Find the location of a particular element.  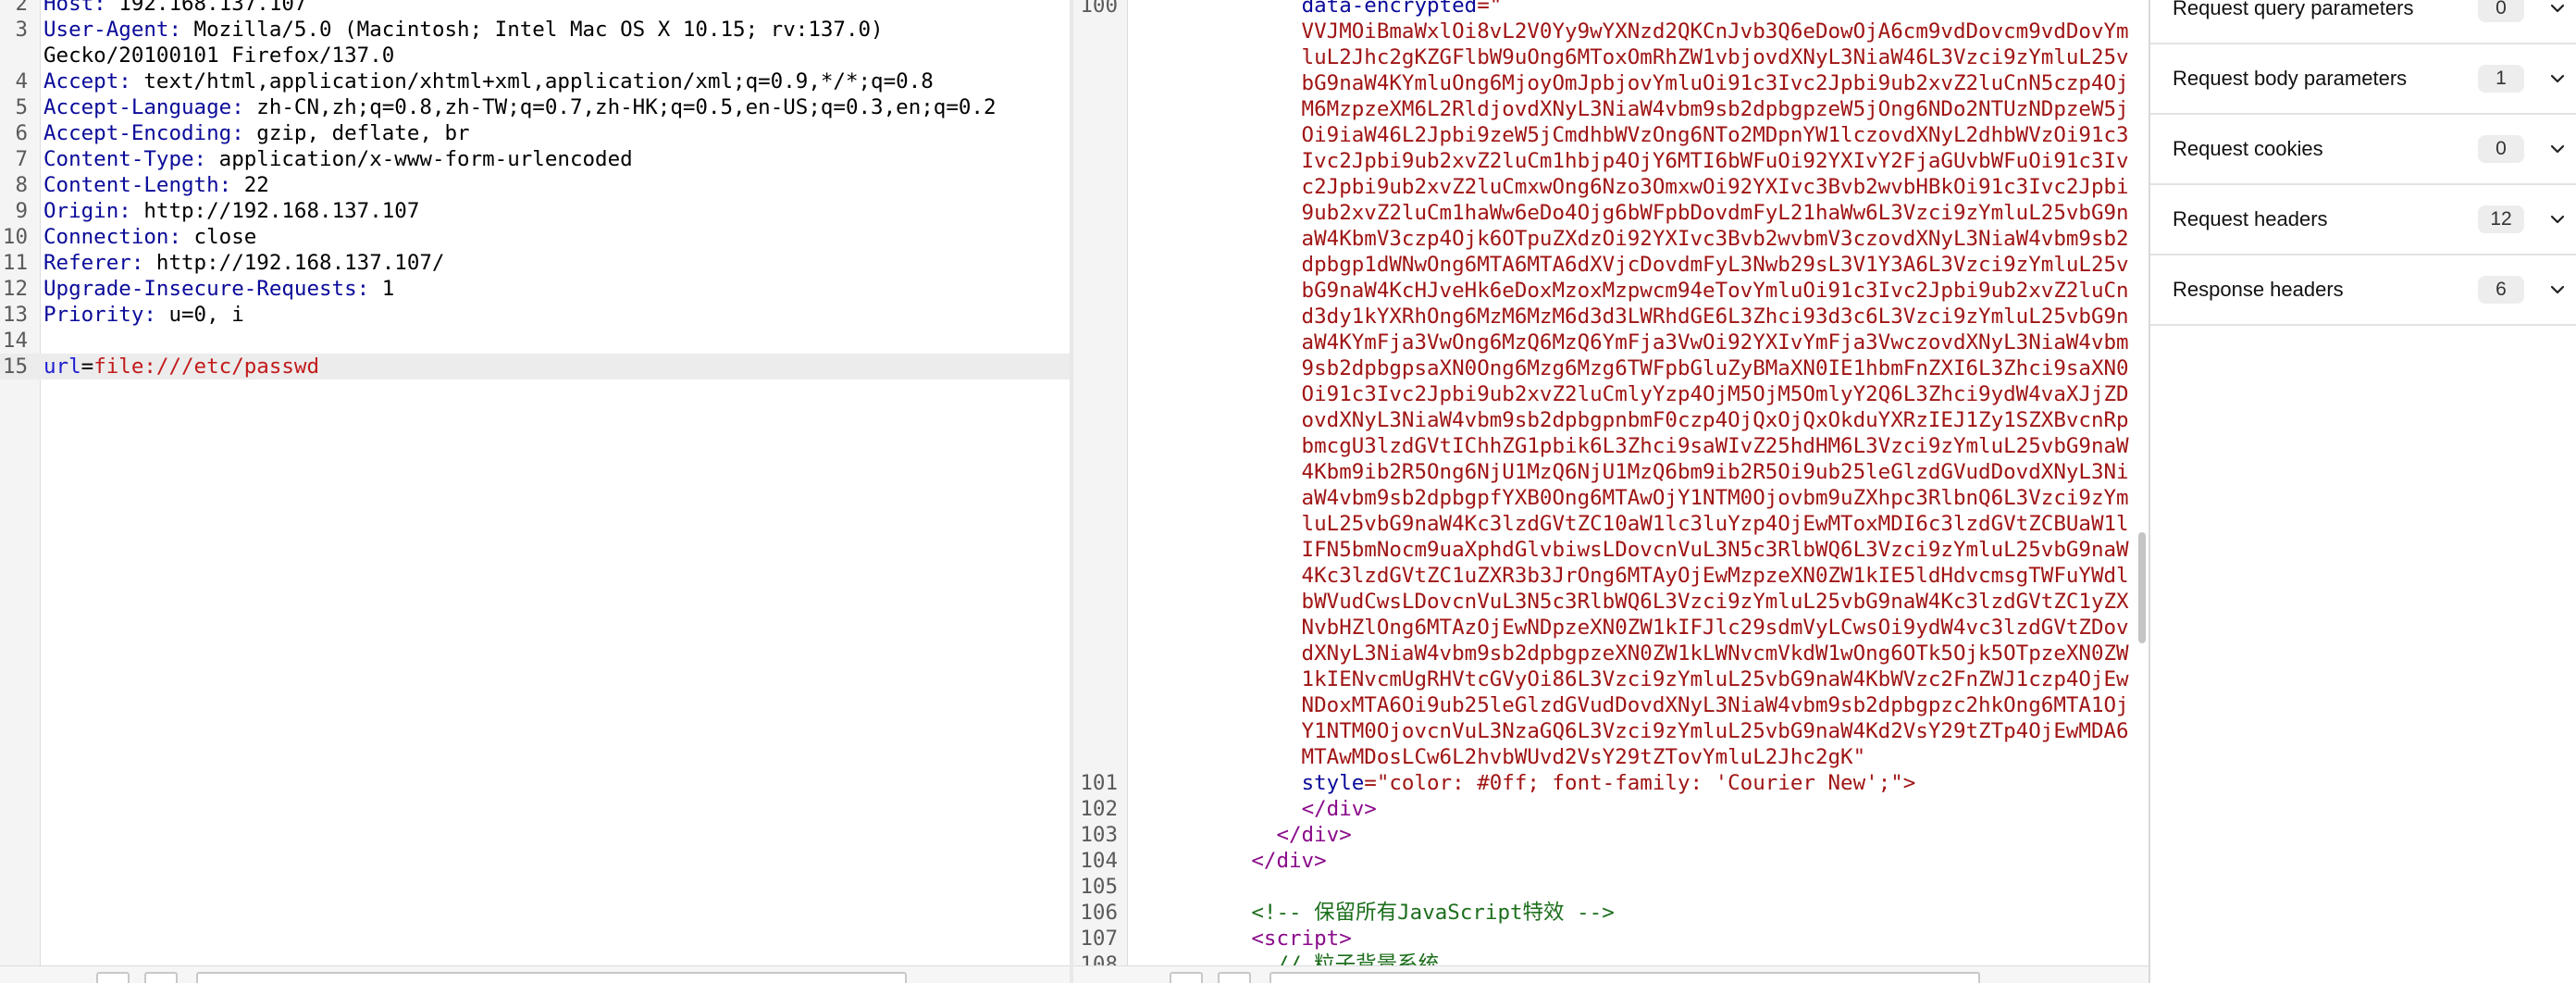

request-settings-button is located at coordinates (113, 977).